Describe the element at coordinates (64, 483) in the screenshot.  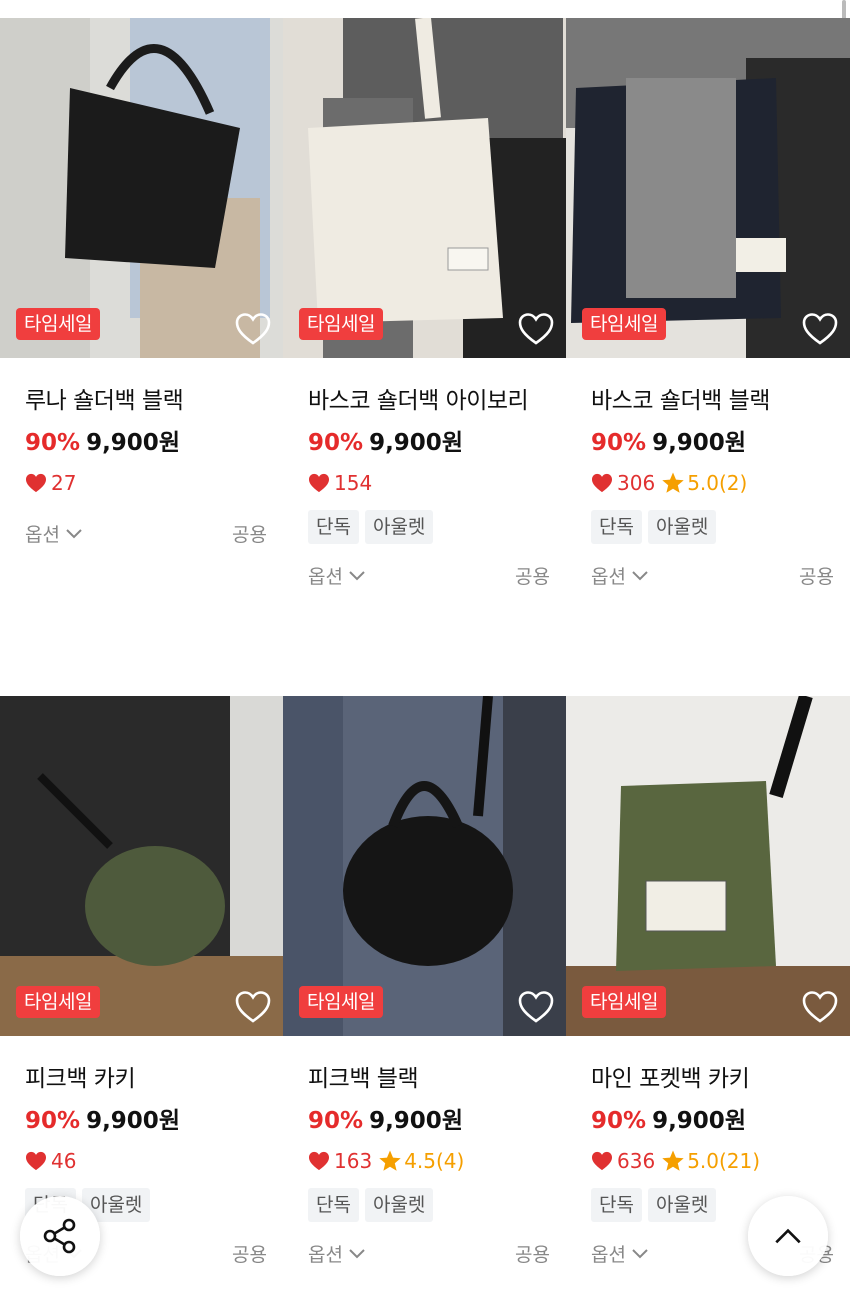
I see `like-count: 27` at that location.